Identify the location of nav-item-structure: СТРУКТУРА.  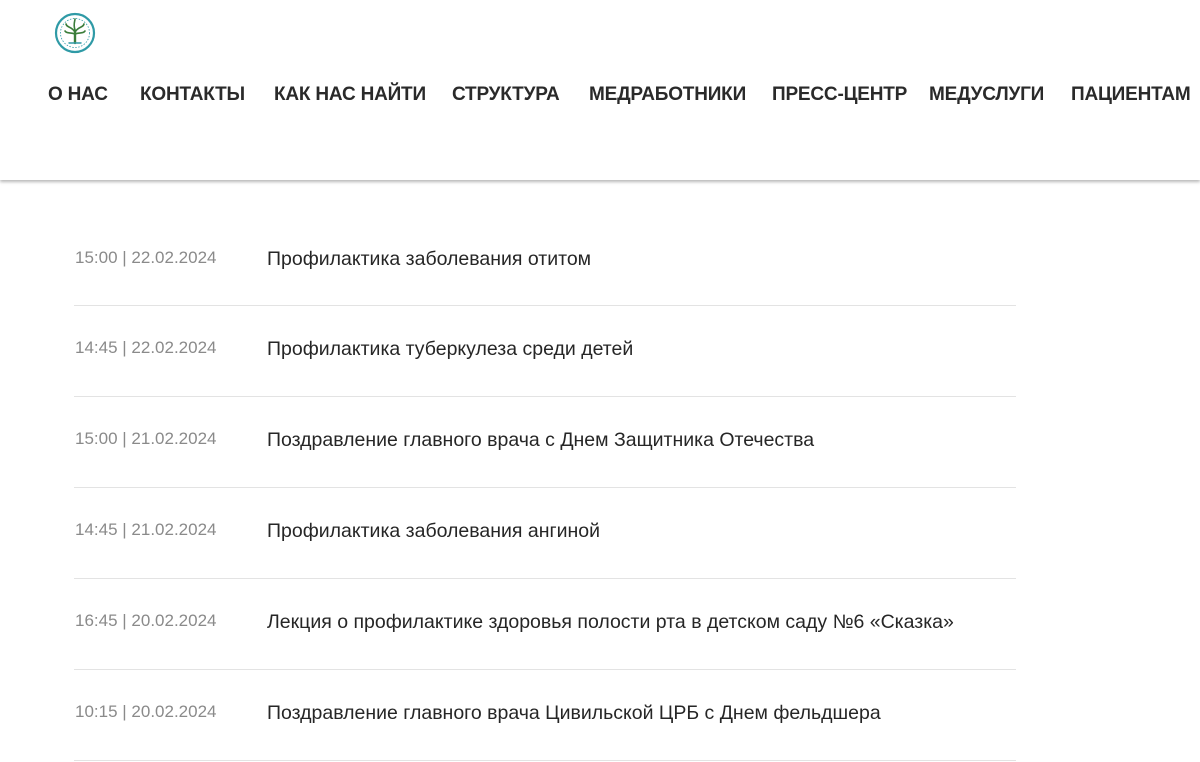
(506, 95).